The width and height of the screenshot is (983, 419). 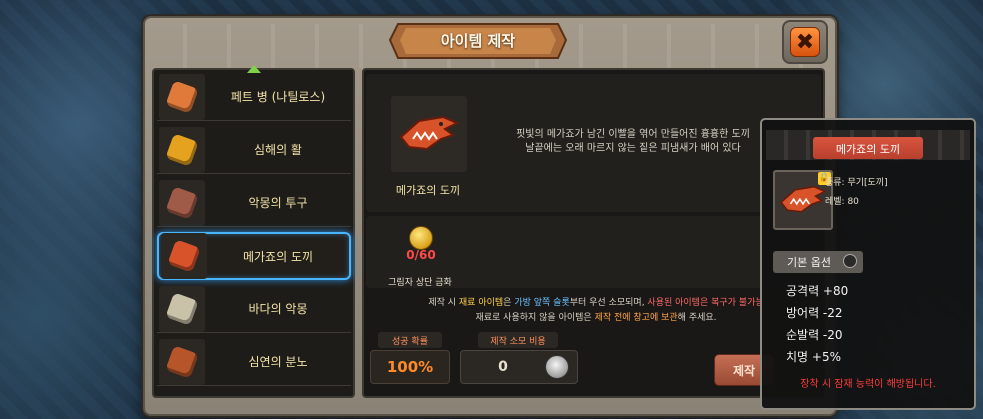 I want to click on success-rate-label: 성공 확률, so click(x=410, y=340).